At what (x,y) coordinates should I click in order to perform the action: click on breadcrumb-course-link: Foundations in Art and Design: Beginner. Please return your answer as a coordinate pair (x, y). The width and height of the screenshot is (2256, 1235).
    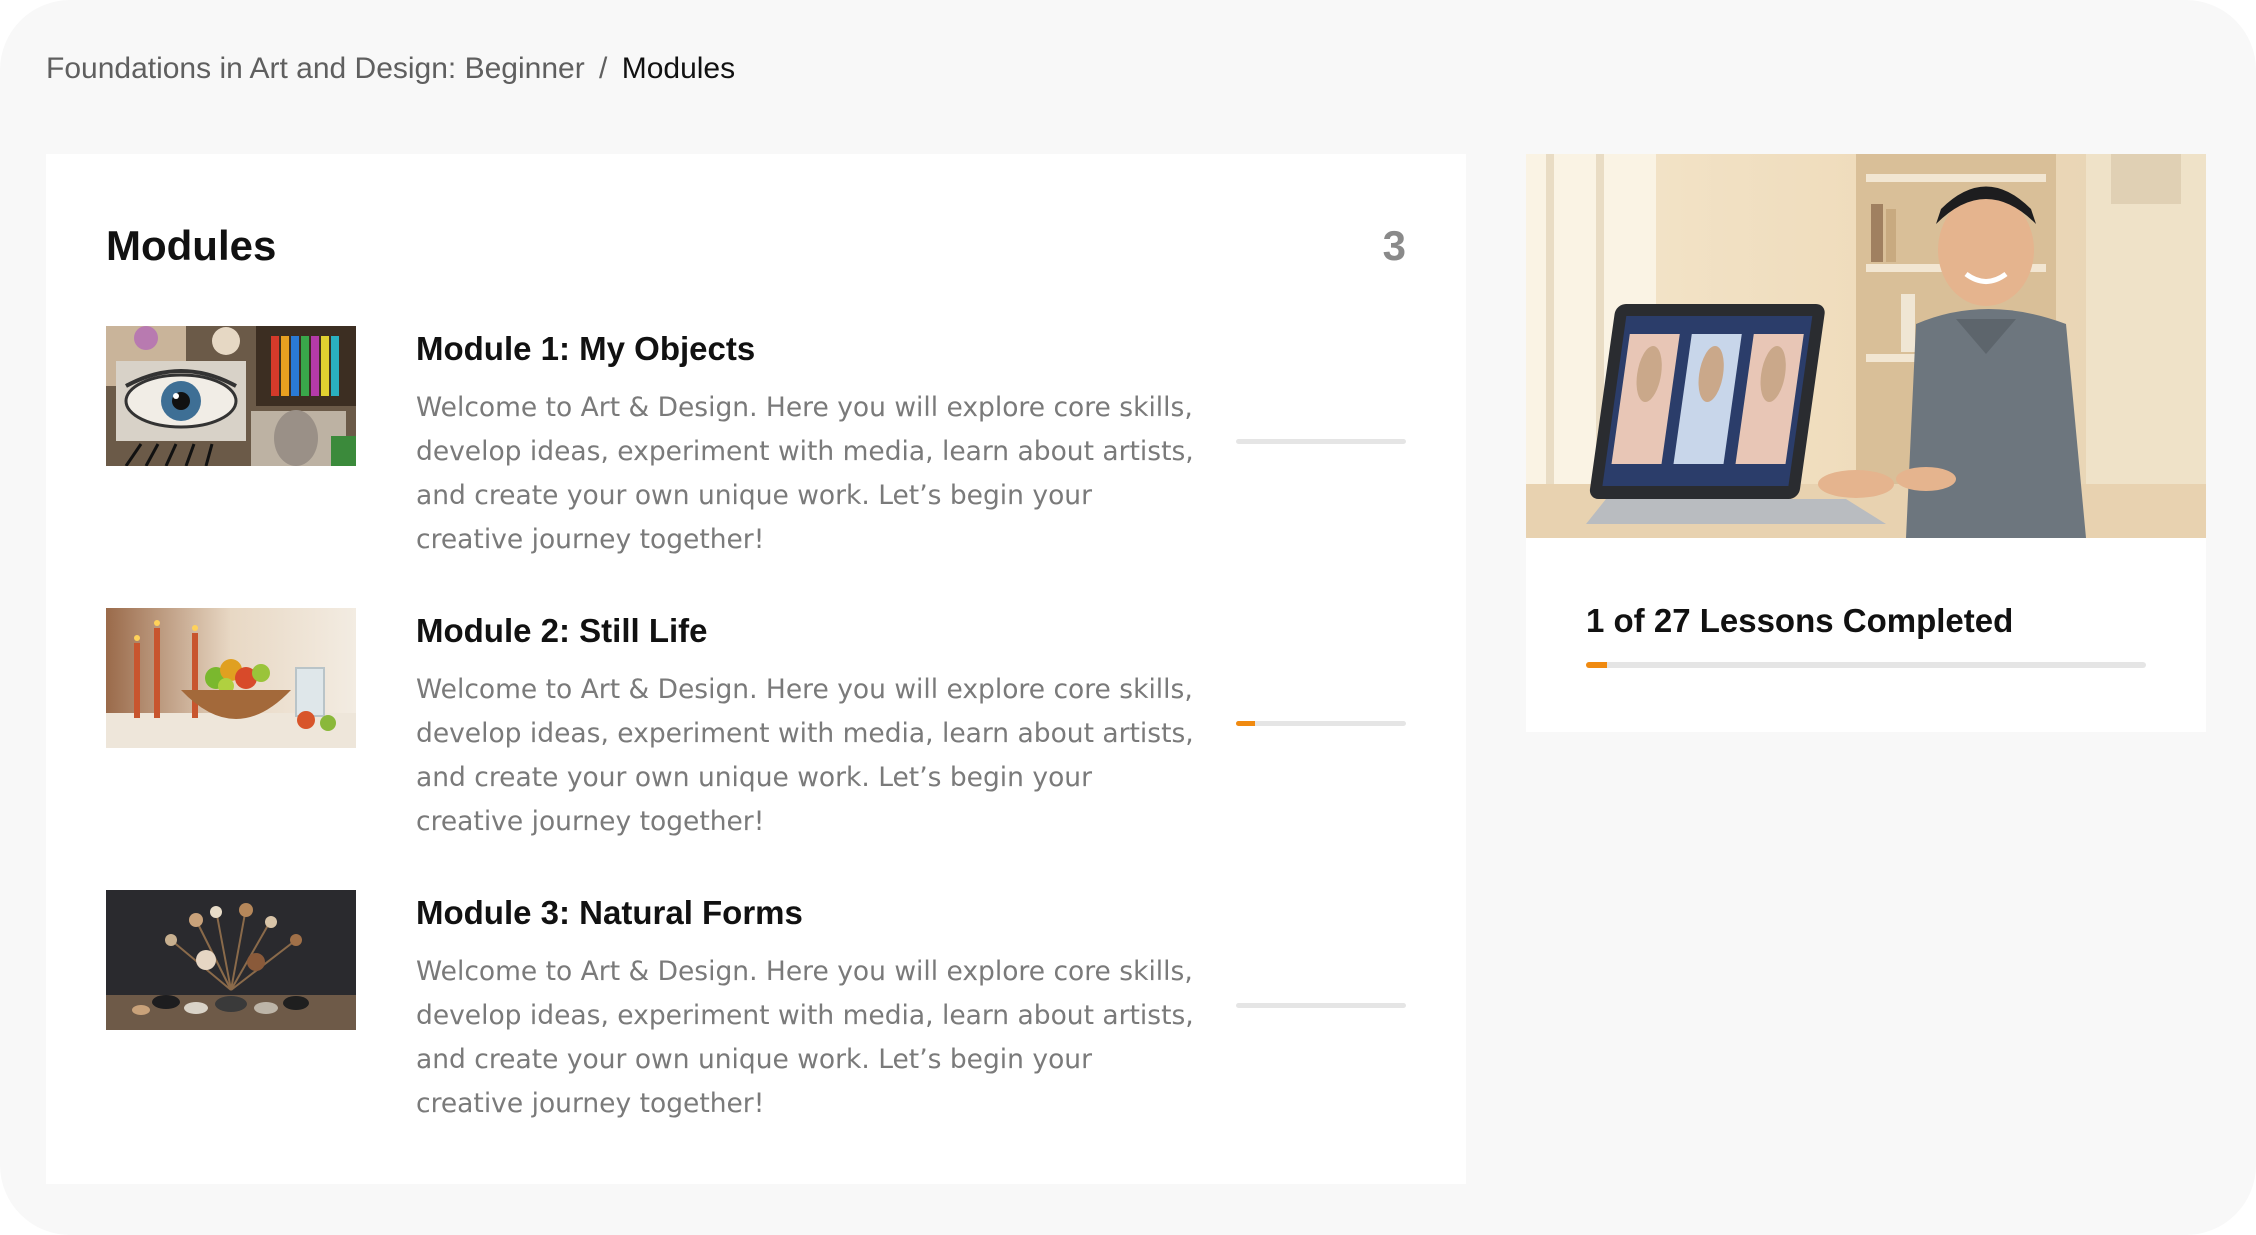
    Looking at the image, I should click on (315, 68).